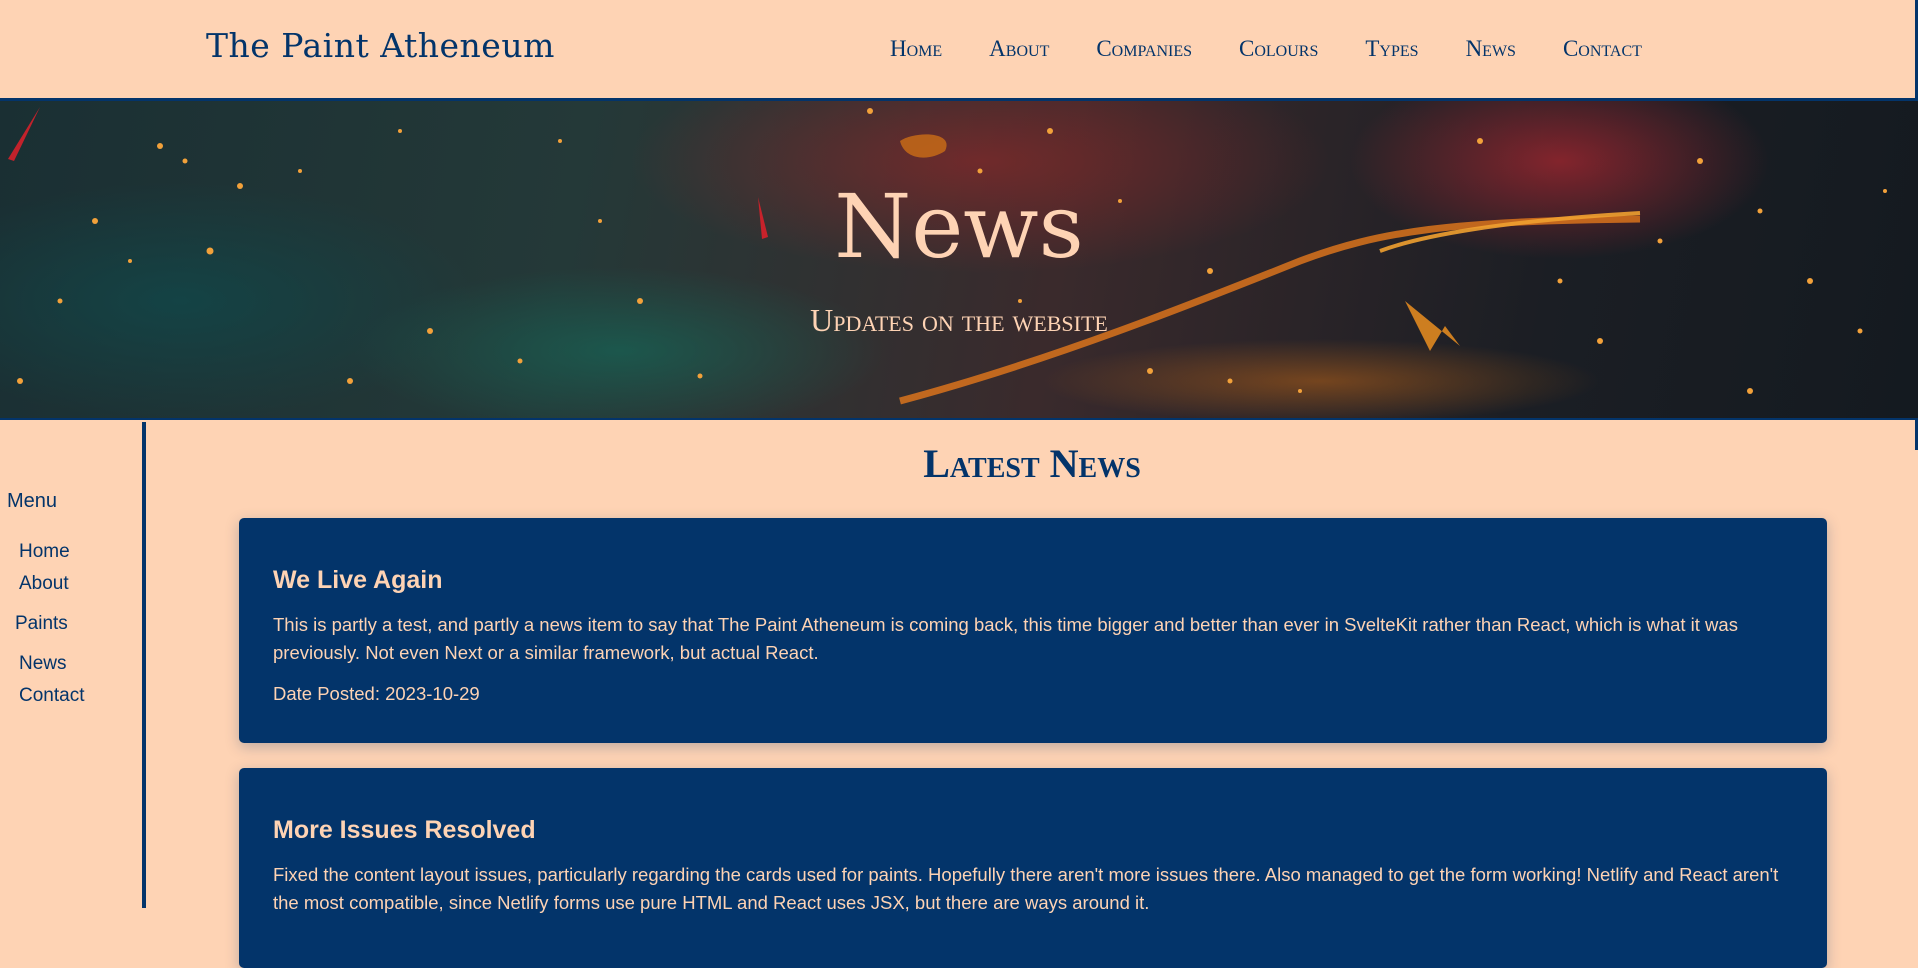 This screenshot has width=1918, height=968. Describe the element at coordinates (32, 501) in the screenshot. I see `sidebar-title: Menu` at that location.